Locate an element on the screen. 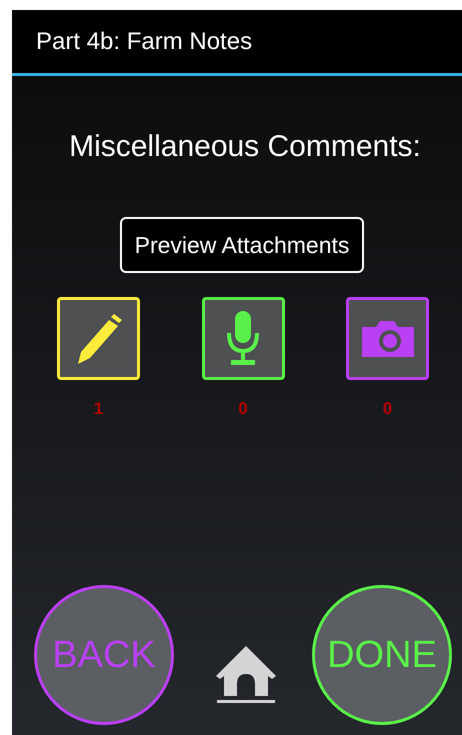  window-title: Part 4b: Farm Notes is located at coordinates (144, 41).